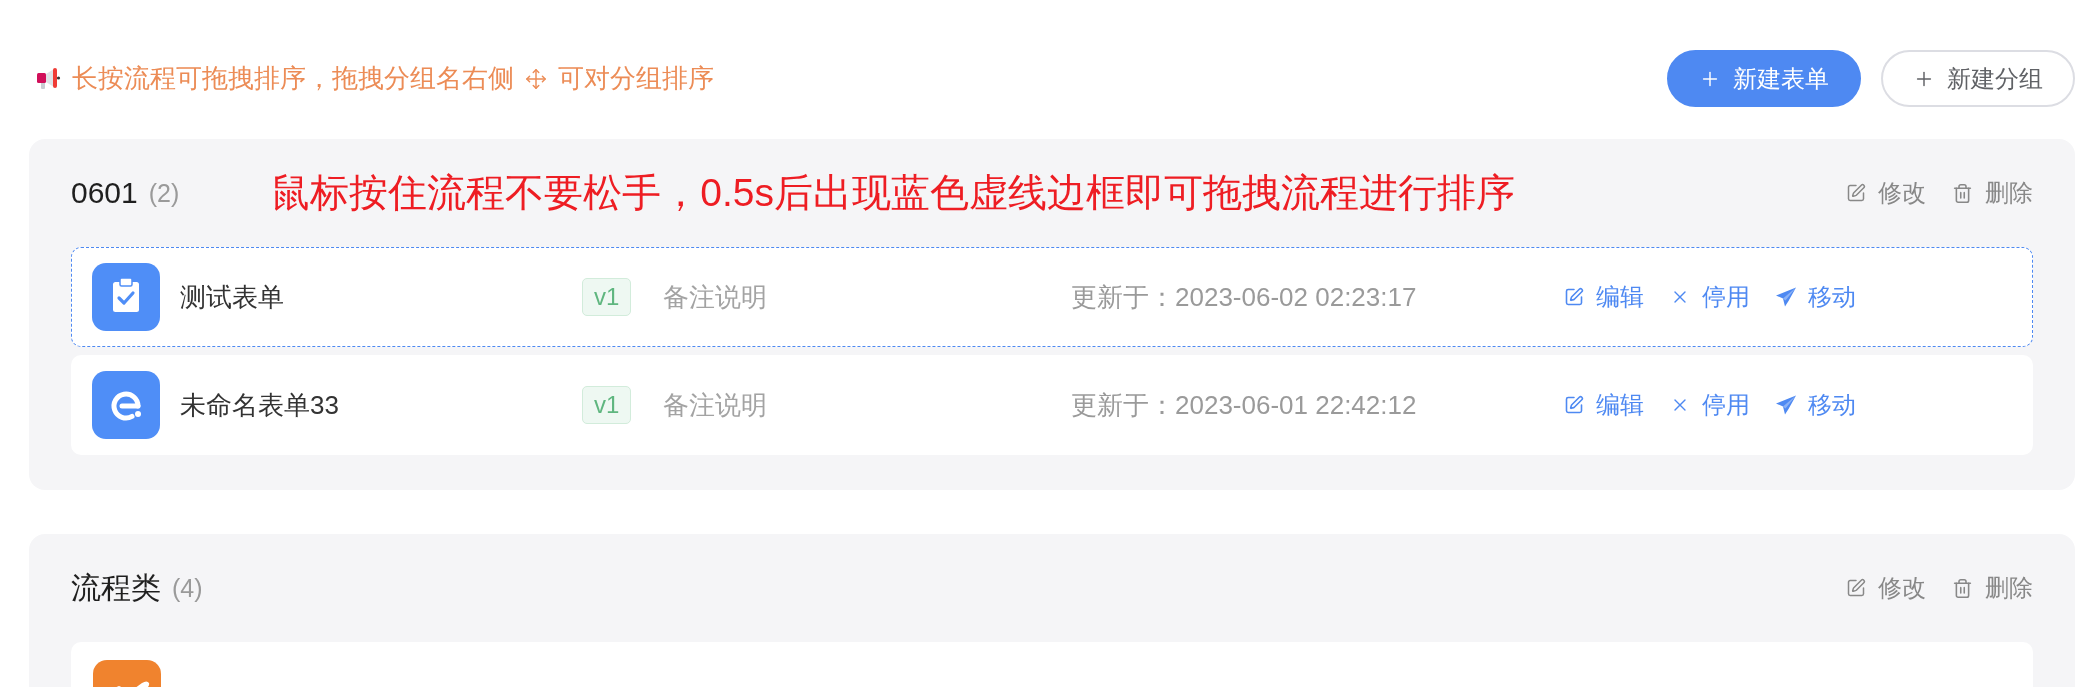 Image resolution: width=2098 pixels, height=687 pixels. Describe the element at coordinates (116, 587) in the screenshot. I see `group-title: 流程类` at that location.